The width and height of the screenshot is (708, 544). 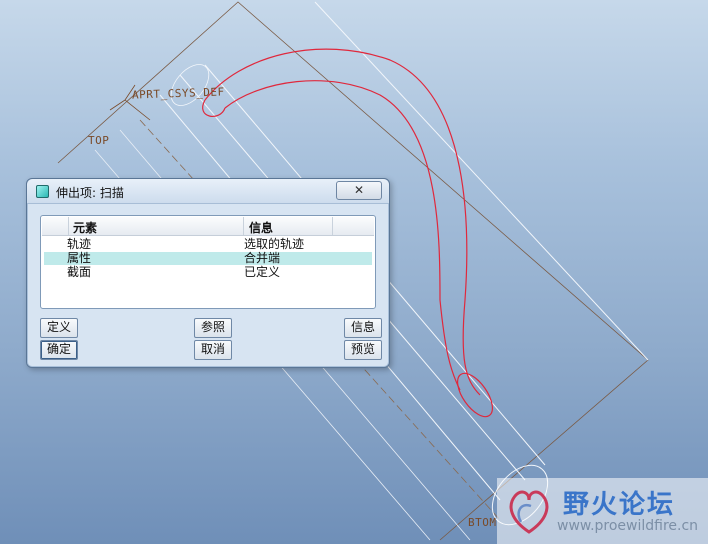 I want to click on column-header-info: 信息, so click(x=261, y=227).